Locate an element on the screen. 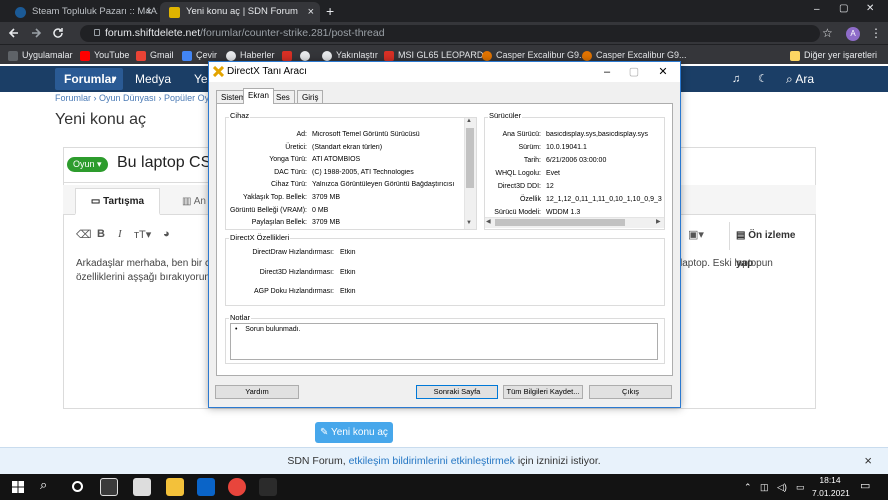 The width and height of the screenshot is (888, 500). bookmark-other: Diğer yer işaretleri is located at coordinates (833, 55).